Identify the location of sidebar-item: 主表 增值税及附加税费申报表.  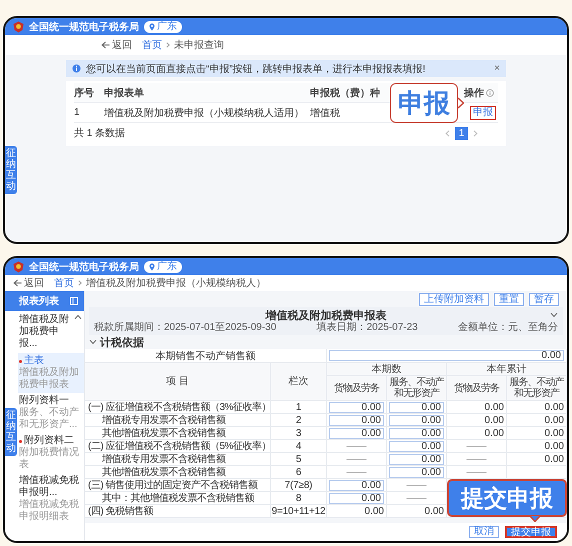
(51, 373).